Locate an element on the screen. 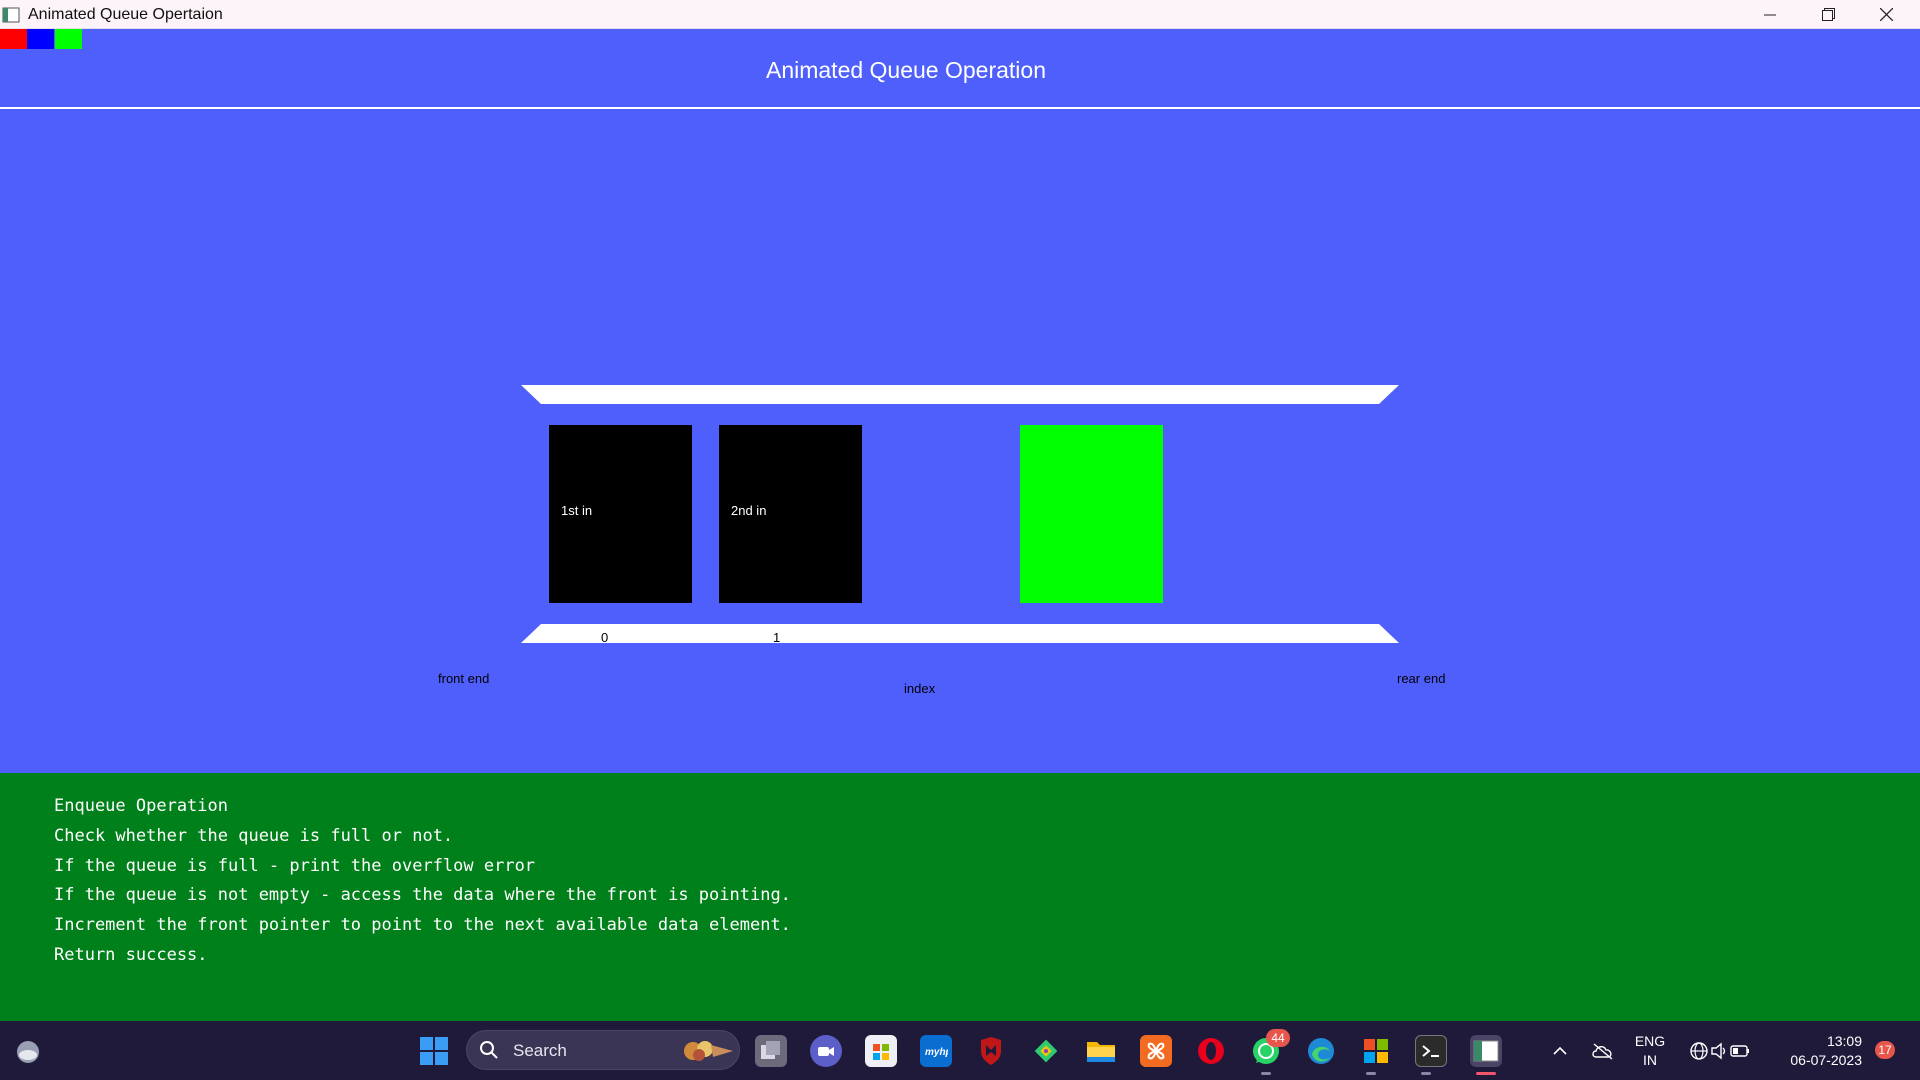 Image resolution: width=1920 pixels, height=1080 pixels. shield-icon is located at coordinates (991, 1051).